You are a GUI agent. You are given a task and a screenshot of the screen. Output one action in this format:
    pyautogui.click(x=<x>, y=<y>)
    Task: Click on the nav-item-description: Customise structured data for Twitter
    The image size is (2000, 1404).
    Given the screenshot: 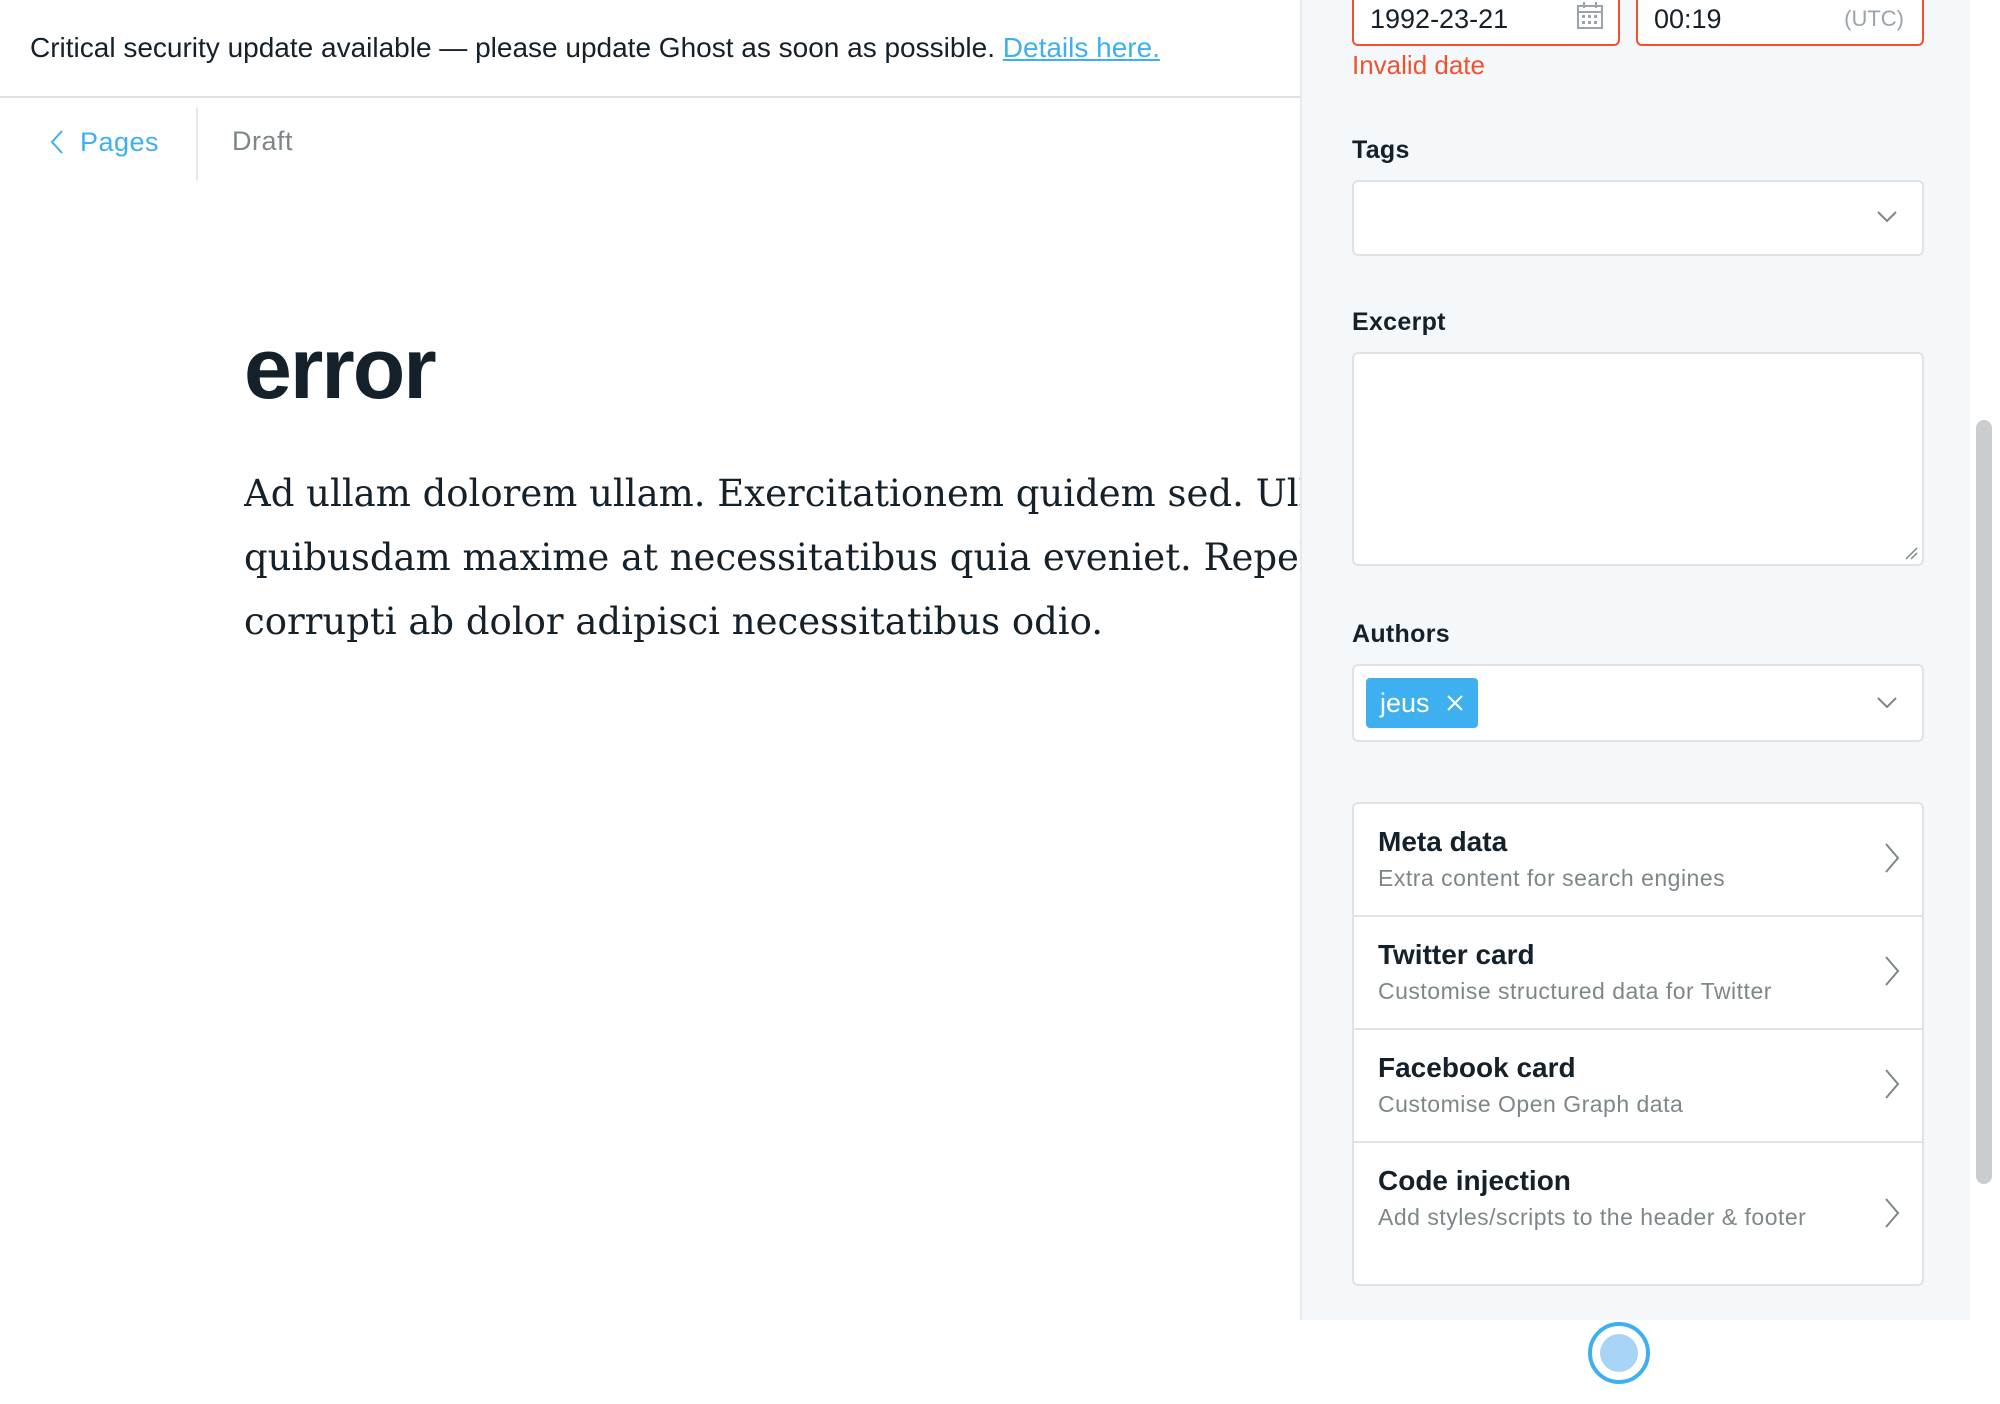 What is the action you would take?
    pyautogui.click(x=1575, y=991)
    